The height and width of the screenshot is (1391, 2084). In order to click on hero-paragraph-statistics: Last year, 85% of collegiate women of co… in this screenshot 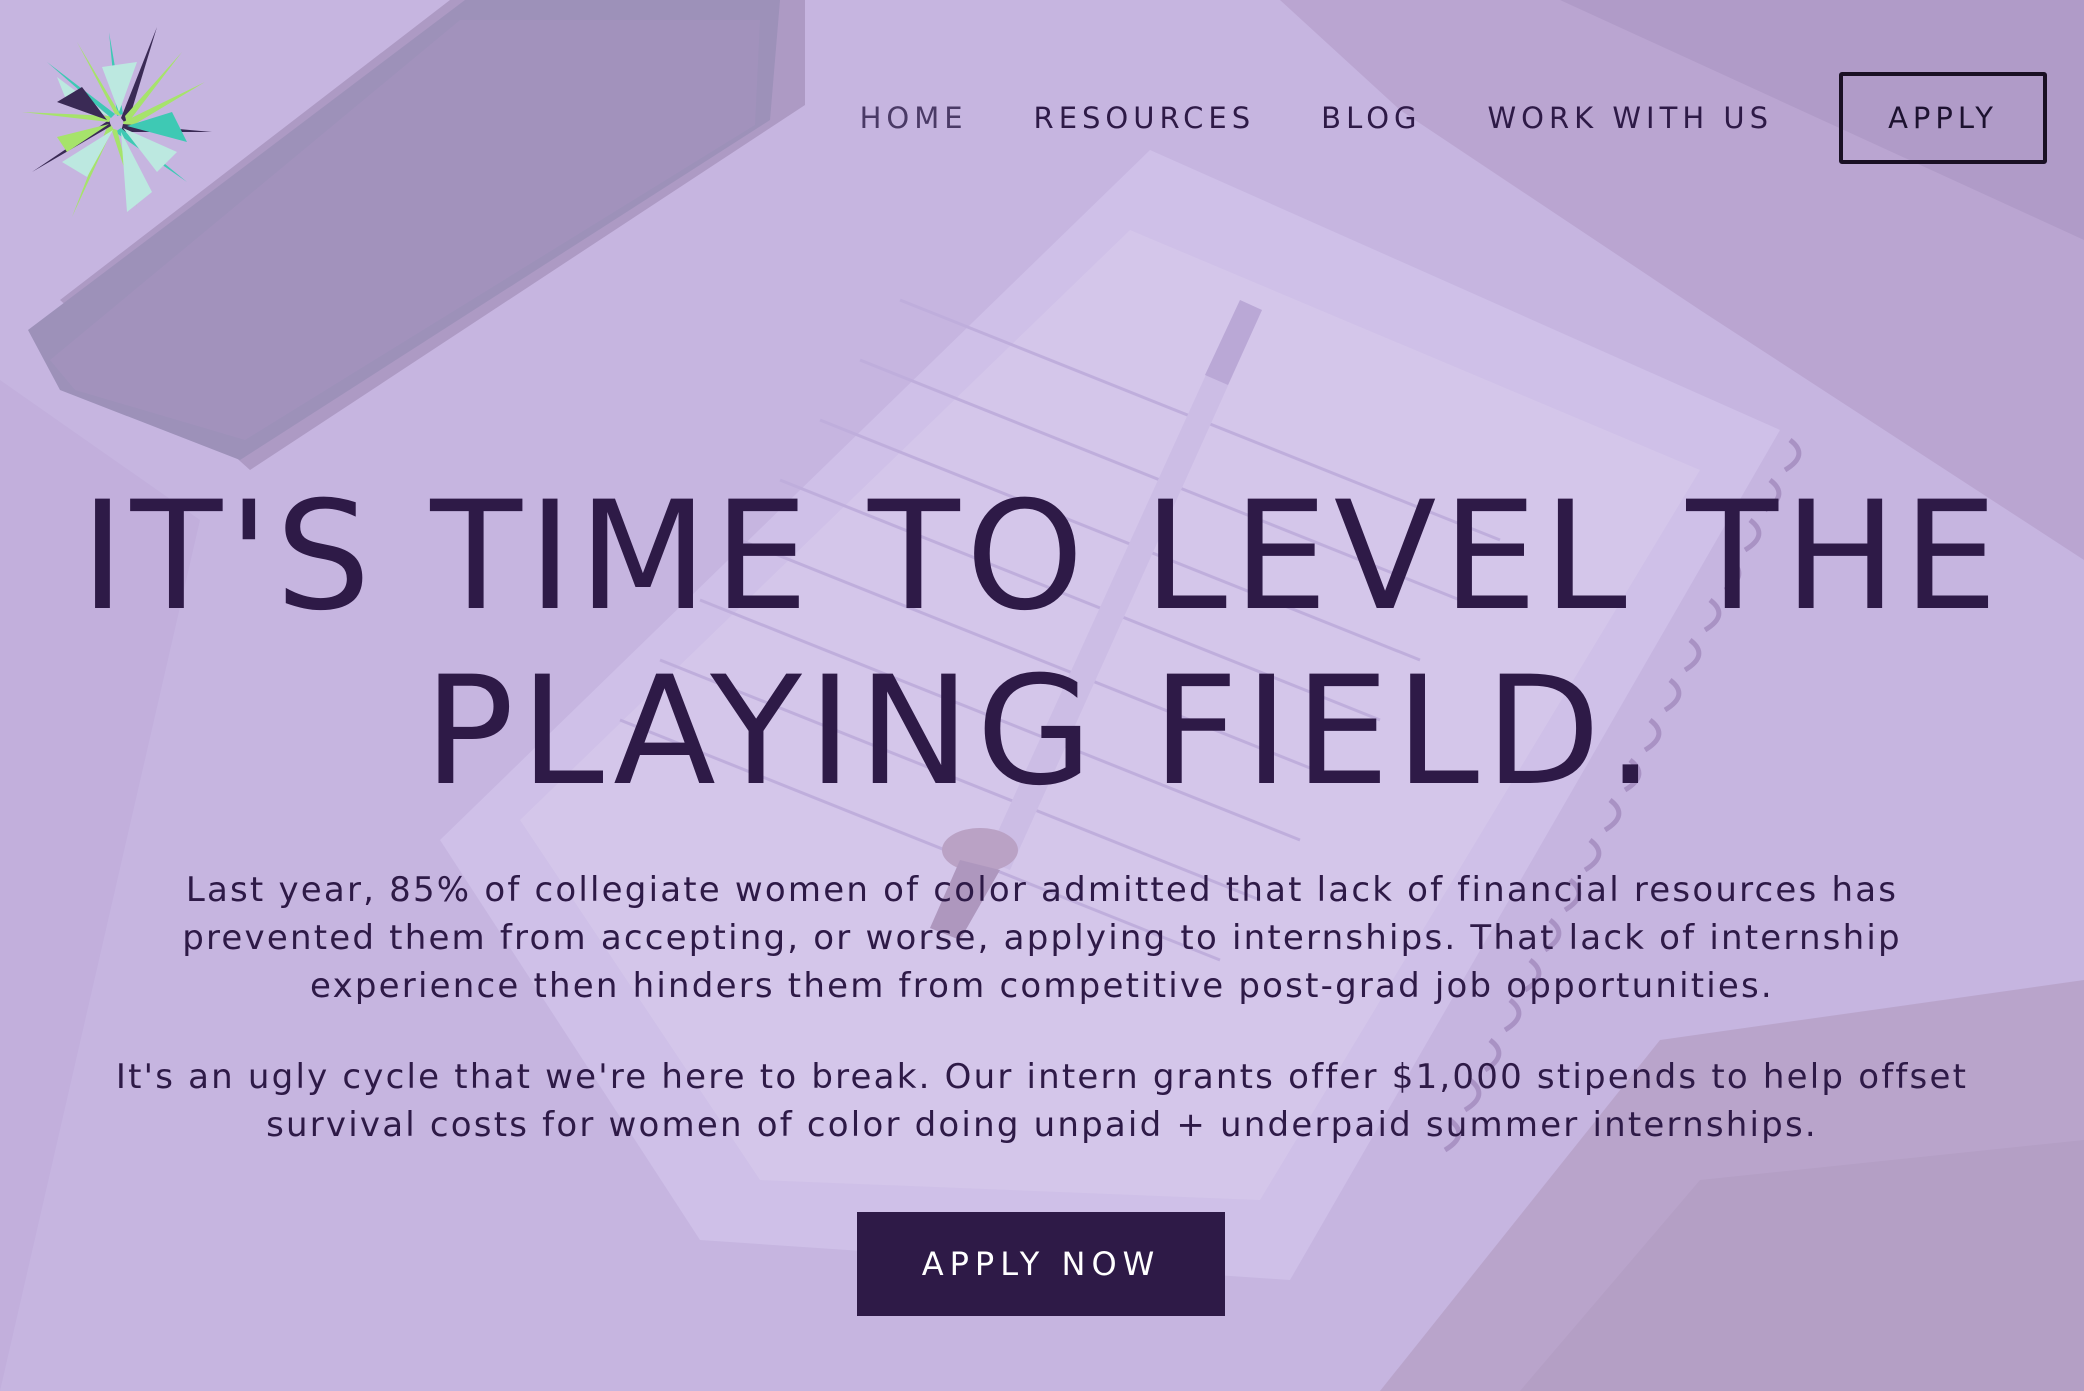, I will do `click(1042, 938)`.